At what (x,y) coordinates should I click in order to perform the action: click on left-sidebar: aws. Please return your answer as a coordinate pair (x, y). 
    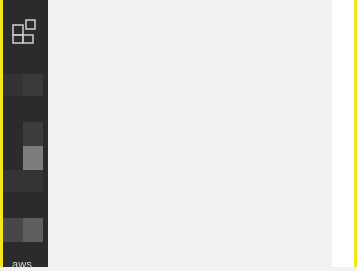
    Looking at the image, I should click on (25, 135).